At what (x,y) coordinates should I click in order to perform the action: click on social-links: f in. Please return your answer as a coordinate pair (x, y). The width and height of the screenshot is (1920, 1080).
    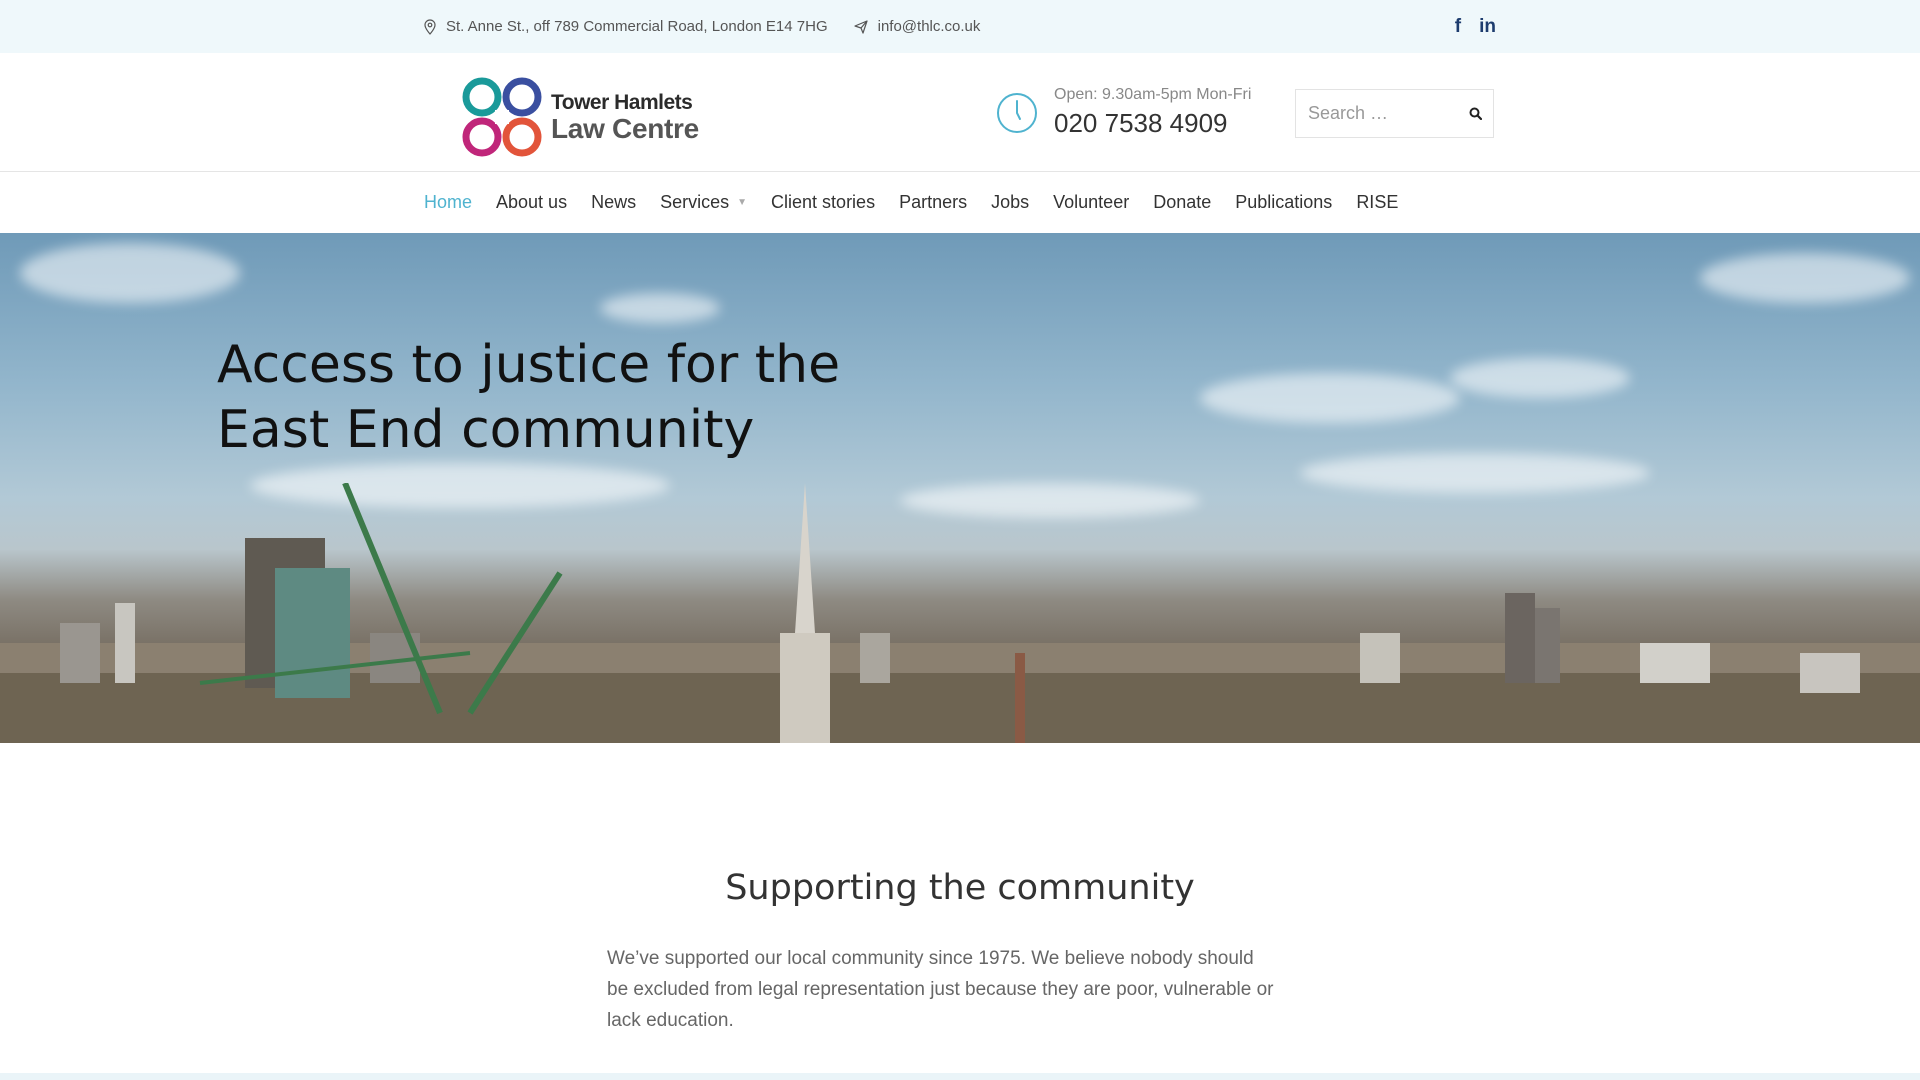
    Looking at the image, I should click on (1475, 27).